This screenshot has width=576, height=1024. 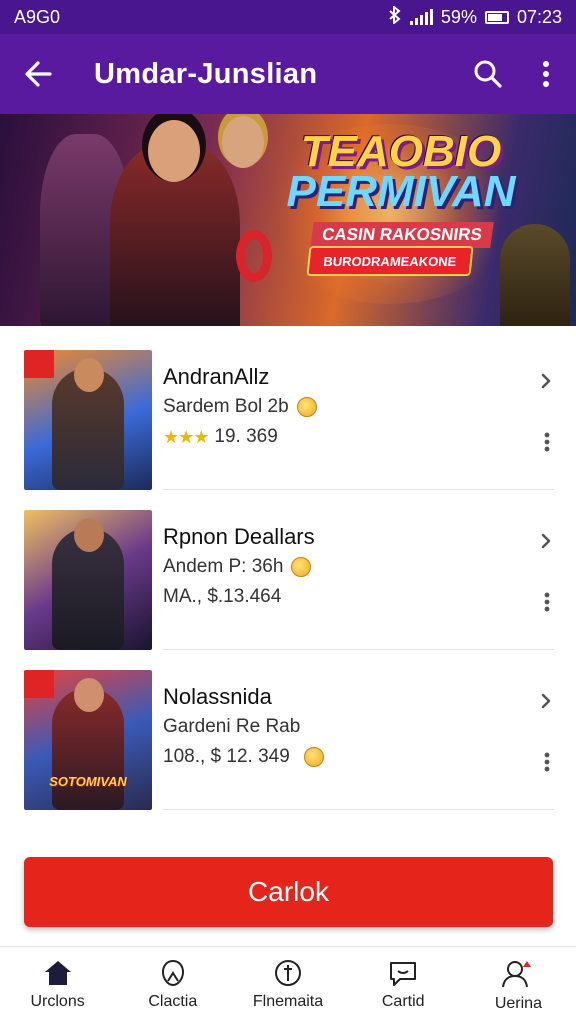 What do you see at coordinates (173, 1001) in the screenshot?
I see `nav-label: Clactia` at bounding box center [173, 1001].